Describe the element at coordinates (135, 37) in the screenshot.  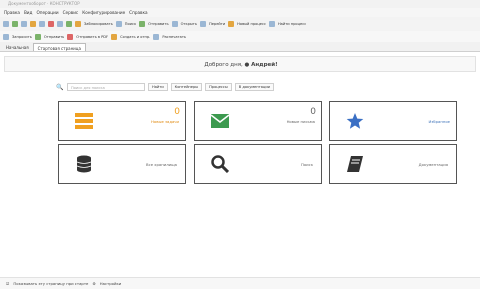
I see `toolbar2-create-send-button: Создать и отпр.` at that location.